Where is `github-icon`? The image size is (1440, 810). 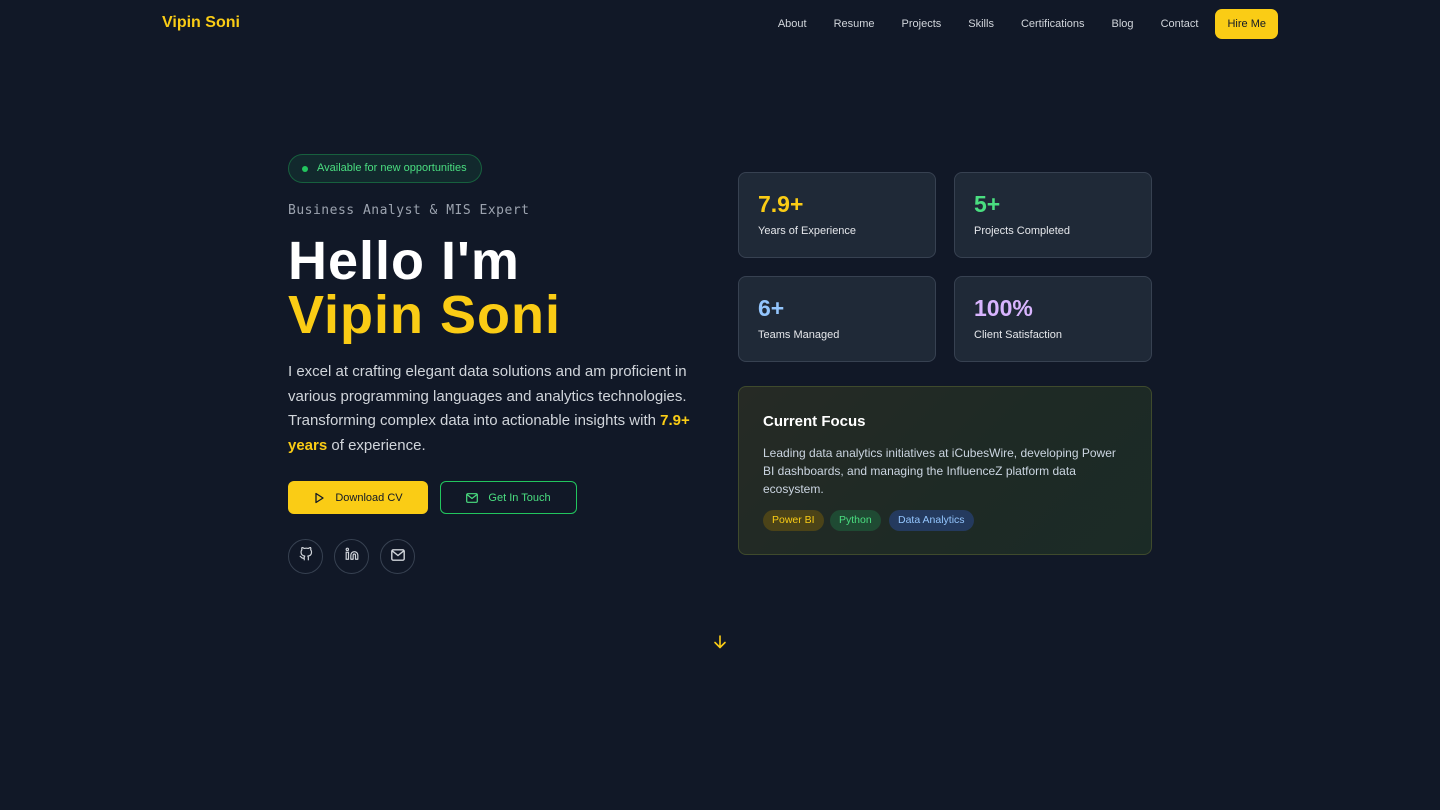 github-icon is located at coordinates (306, 556).